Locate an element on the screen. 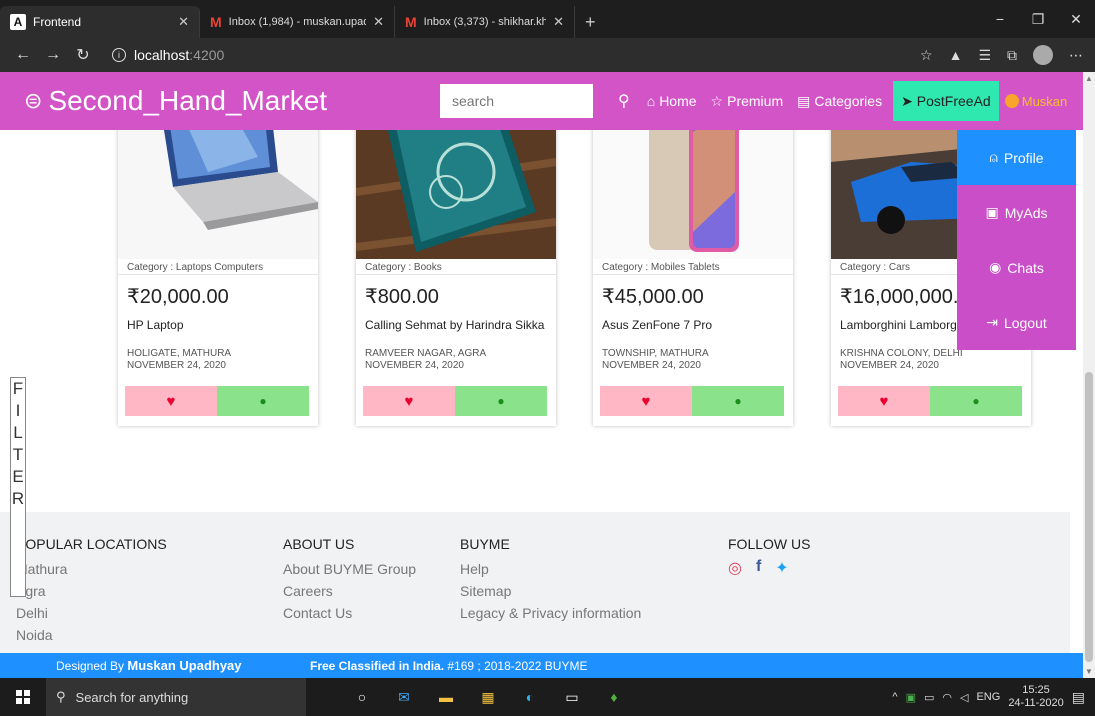 The image size is (1095, 716). product-price: ₹16,000,000.0 is located at coordinates (905, 297).